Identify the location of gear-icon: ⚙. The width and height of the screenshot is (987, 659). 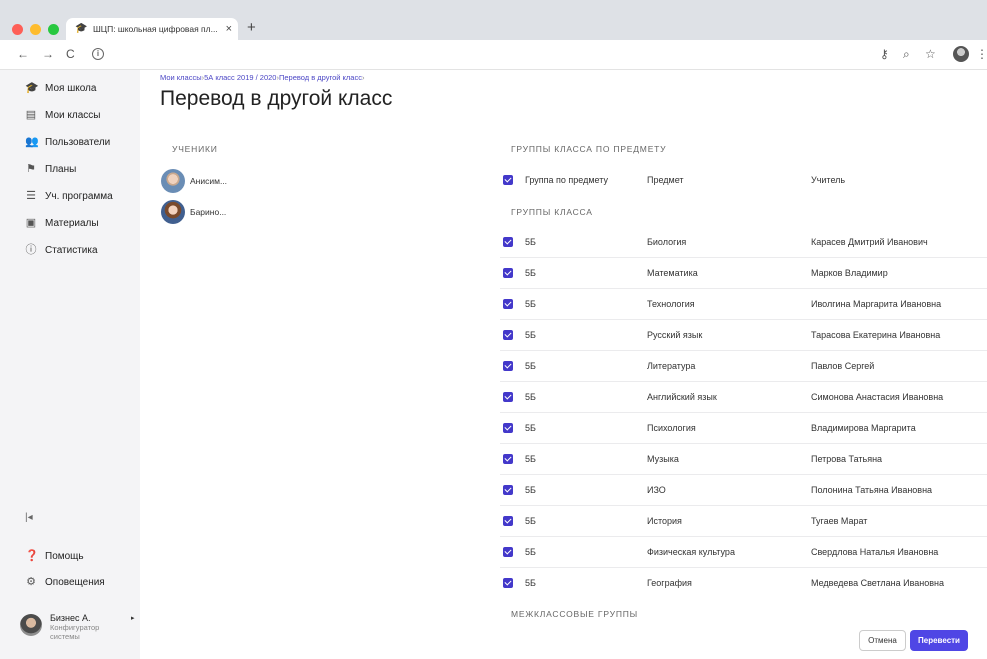
(31, 582).